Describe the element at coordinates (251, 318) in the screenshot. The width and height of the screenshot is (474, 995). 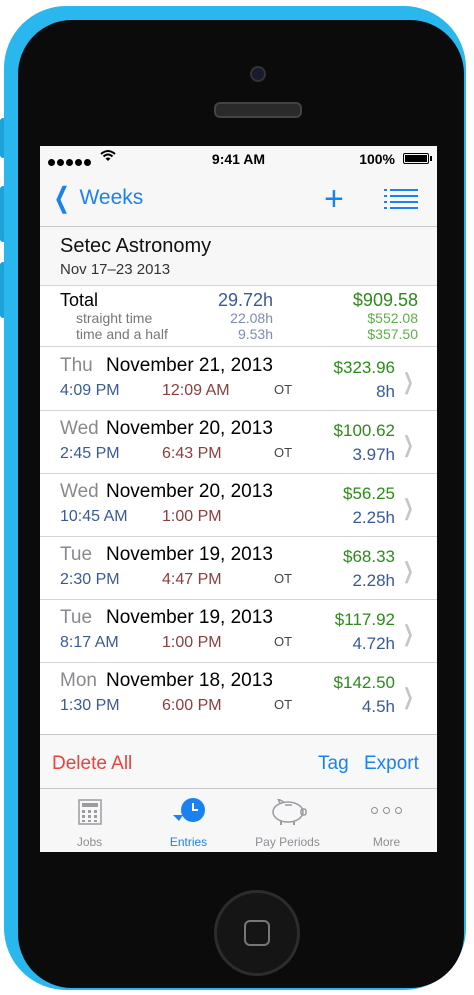
I see `straight-time-hours: 22.08h` at that location.